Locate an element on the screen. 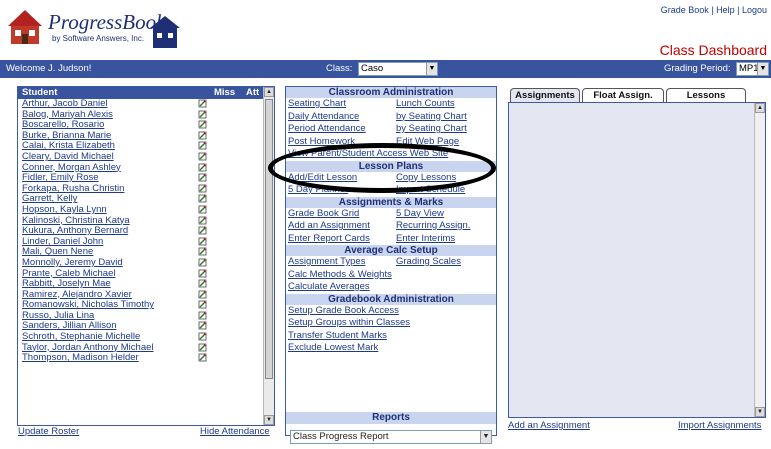 Image resolution: width=771 pixels, height=449 pixels. student-name-link: Thompson, Madison Helder is located at coordinates (80, 358).